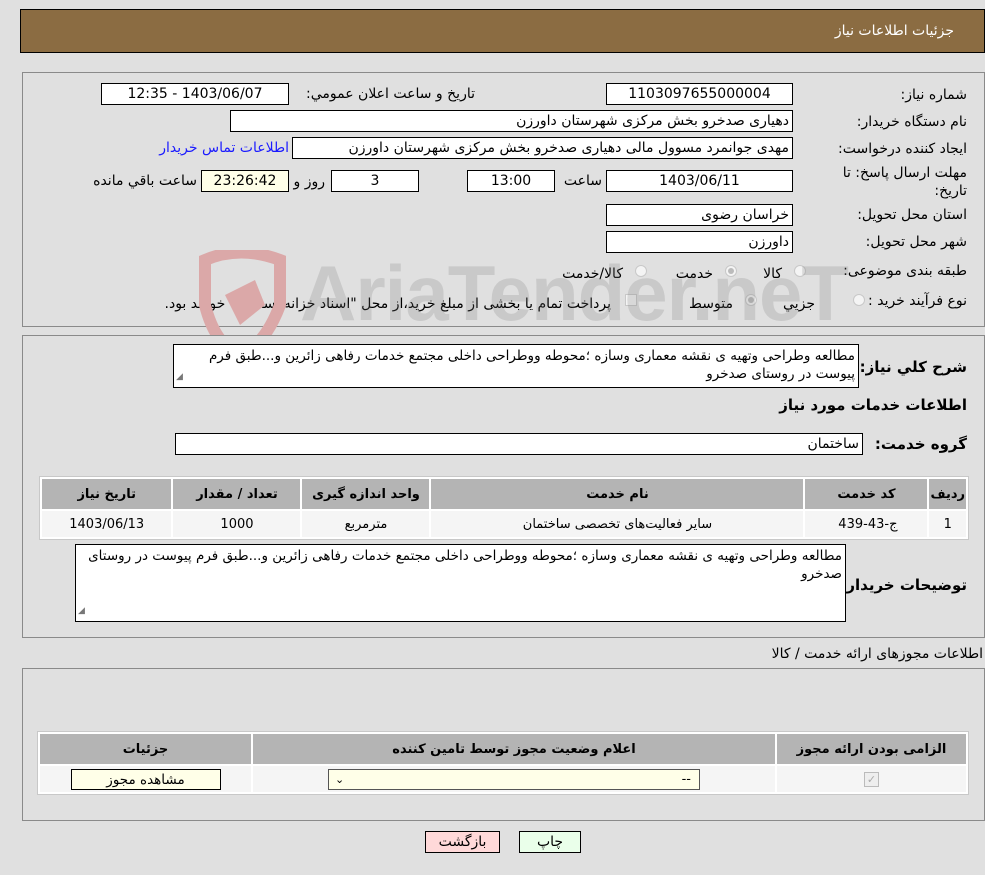 The width and height of the screenshot is (985, 875). Describe the element at coordinates (462, 842) in the screenshot. I see `back-button: بازگشت` at that location.